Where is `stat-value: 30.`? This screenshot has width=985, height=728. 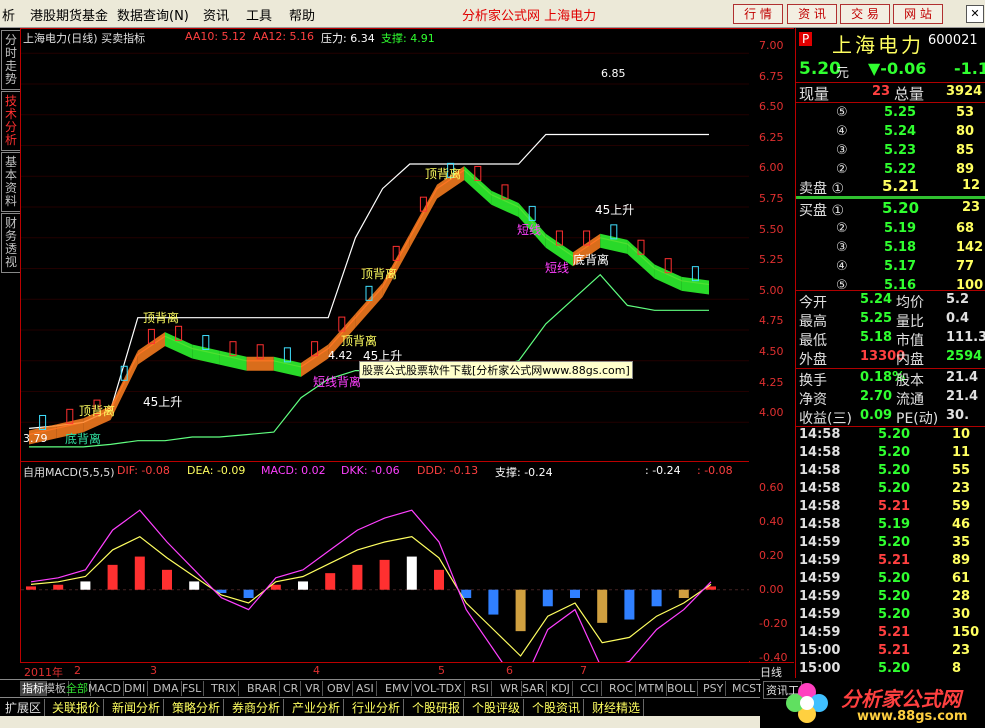 stat-value: 30. is located at coordinates (958, 415).